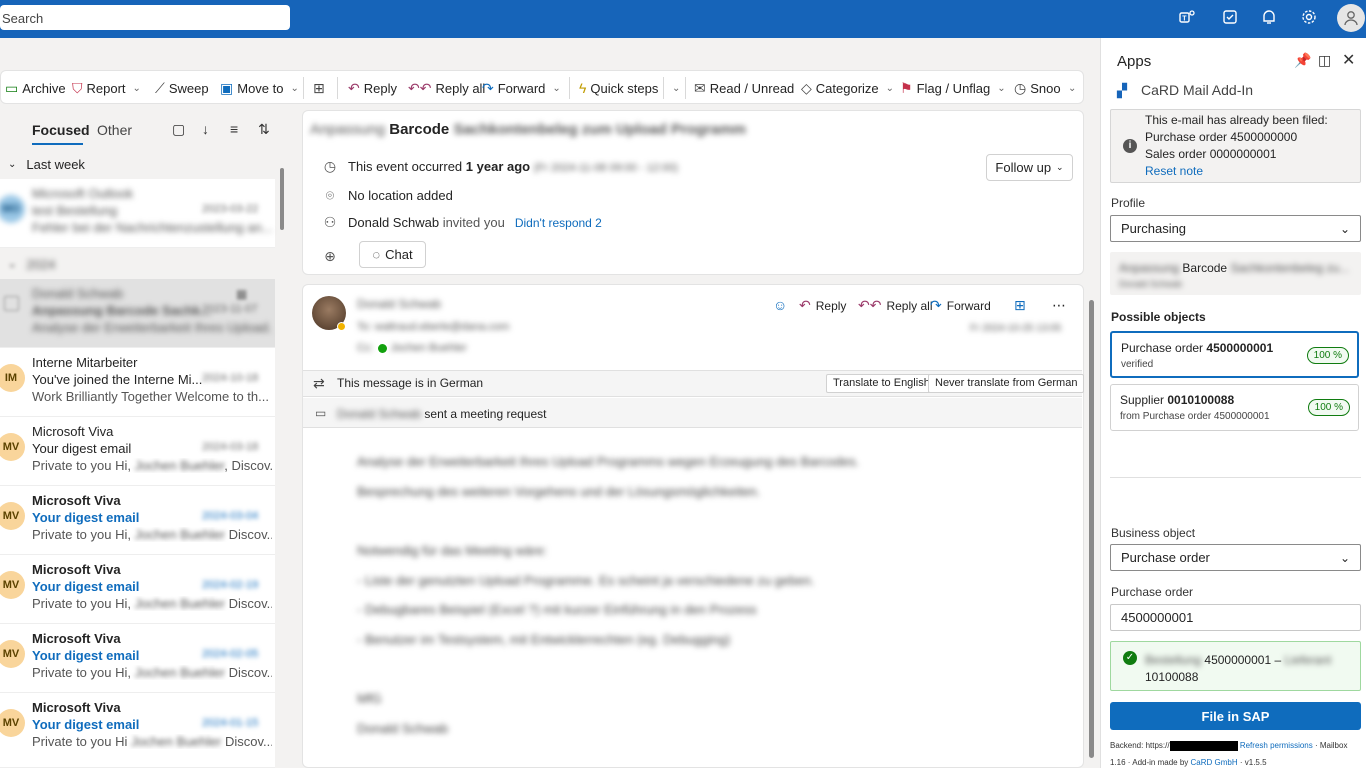 Image resolution: width=1366 pixels, height=768 pixels. What do you see at coordinates (137, 264) in the screenshot?
I see `group-header-2024: ⌄ 2024` at bounding box center [137, 264].